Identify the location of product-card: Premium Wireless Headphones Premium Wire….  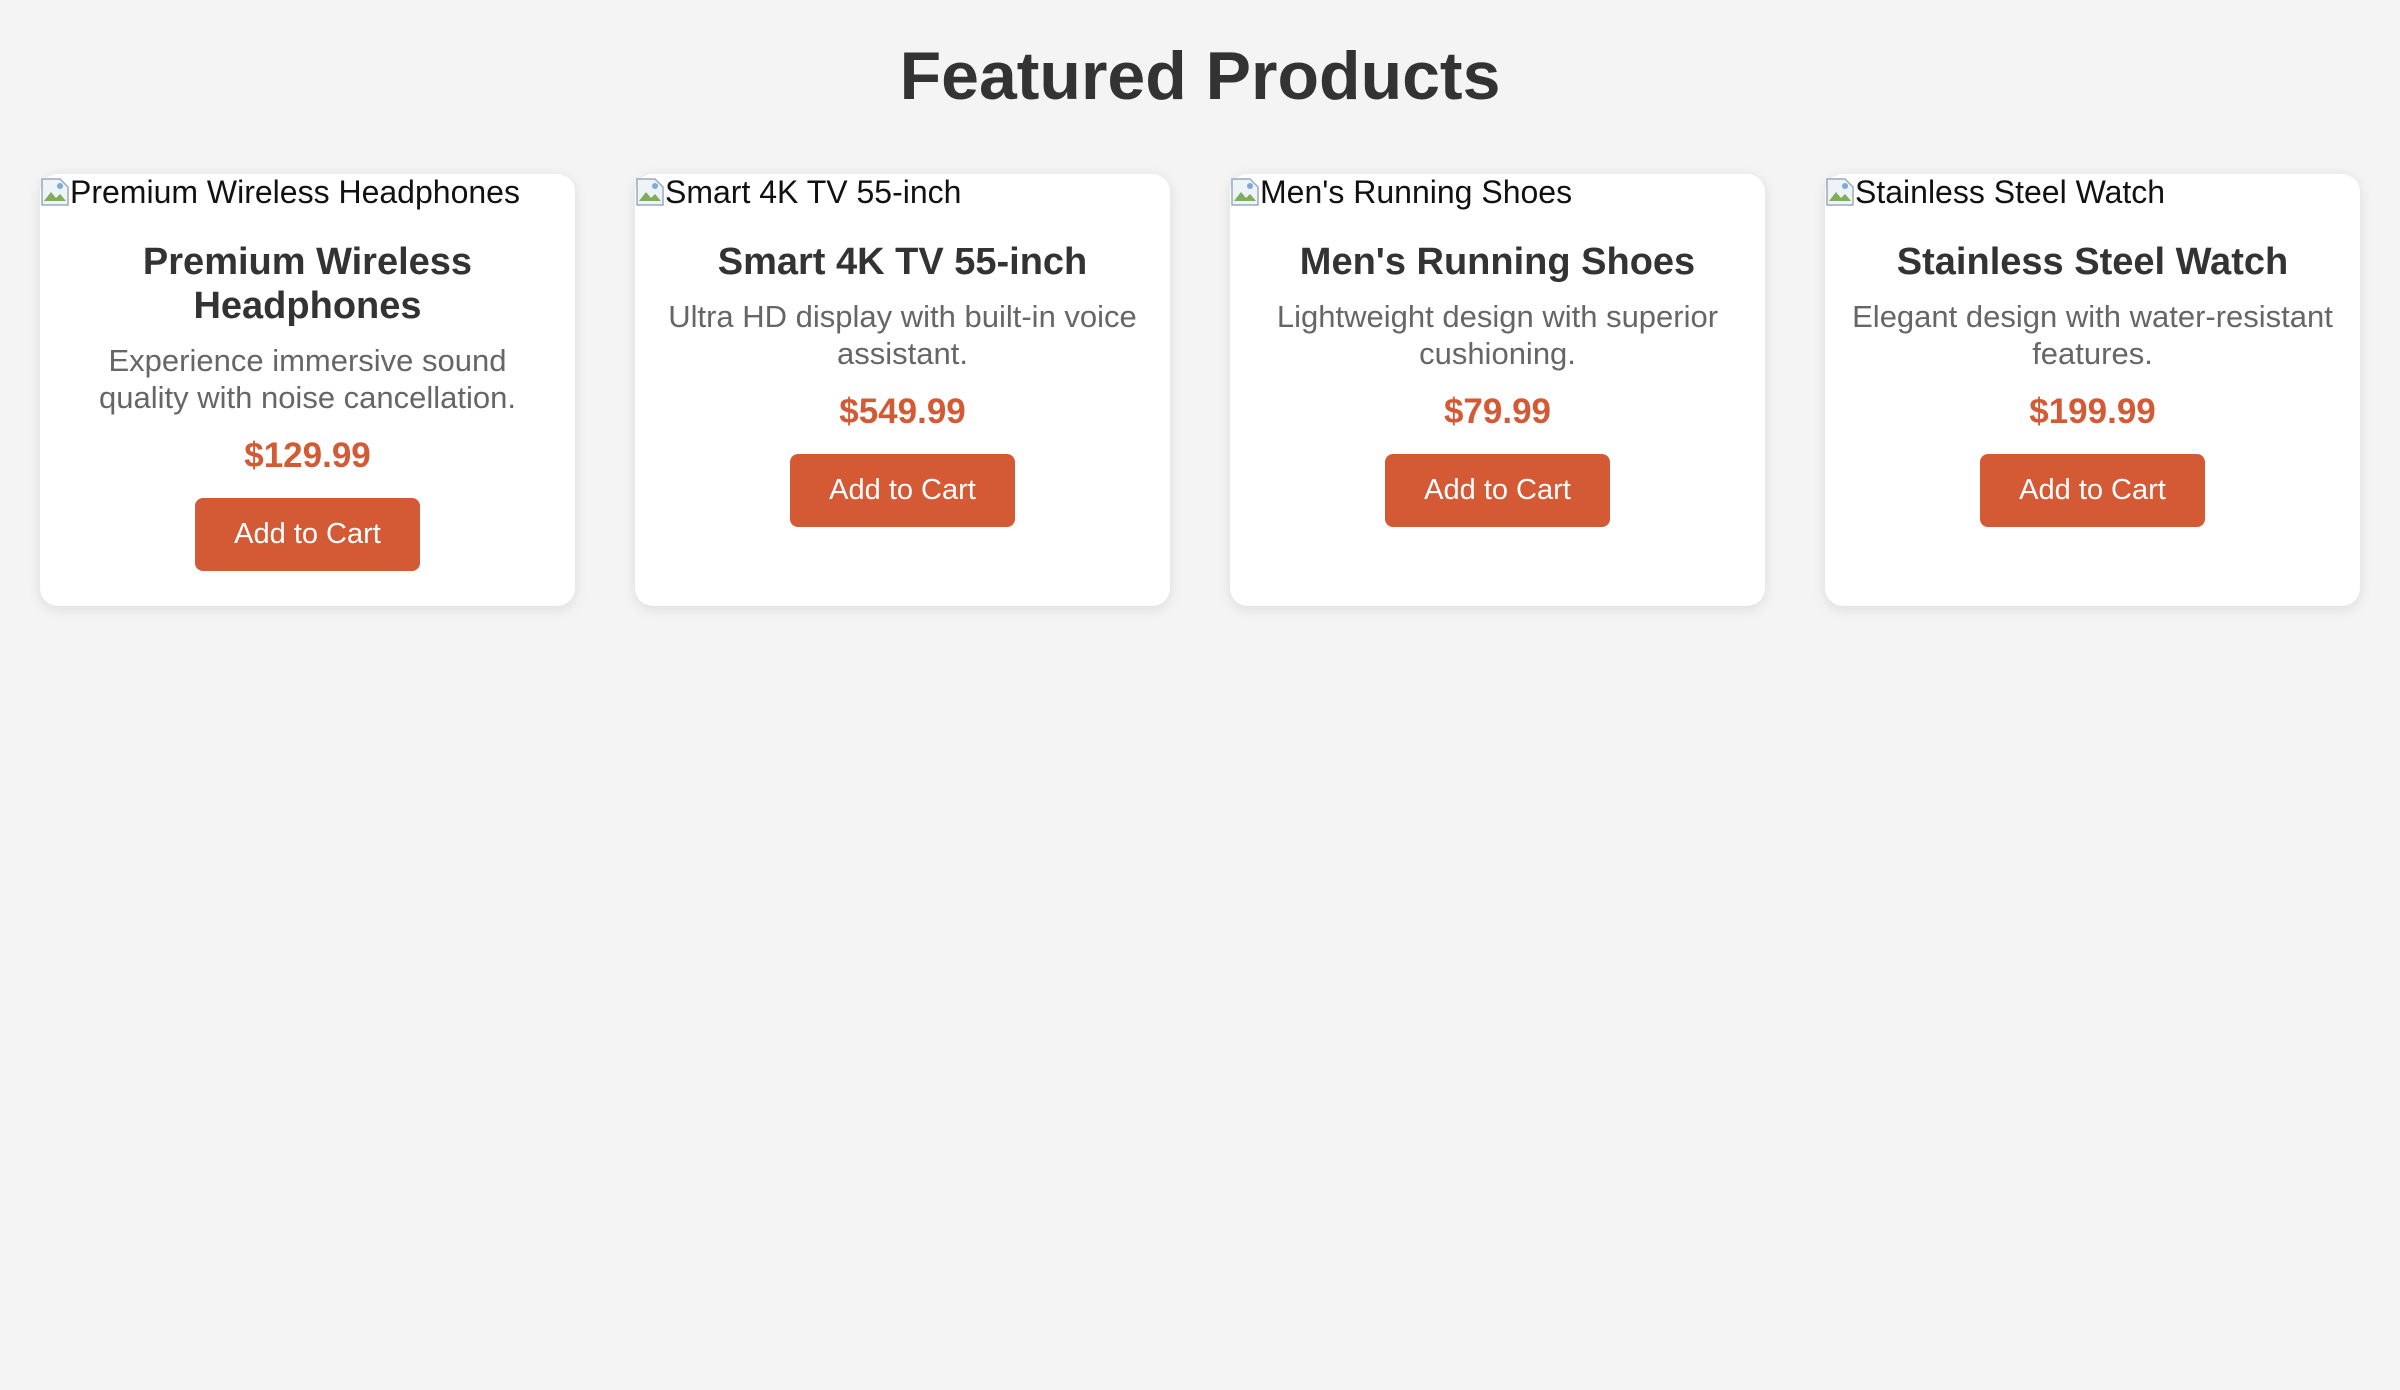
(307, 390).